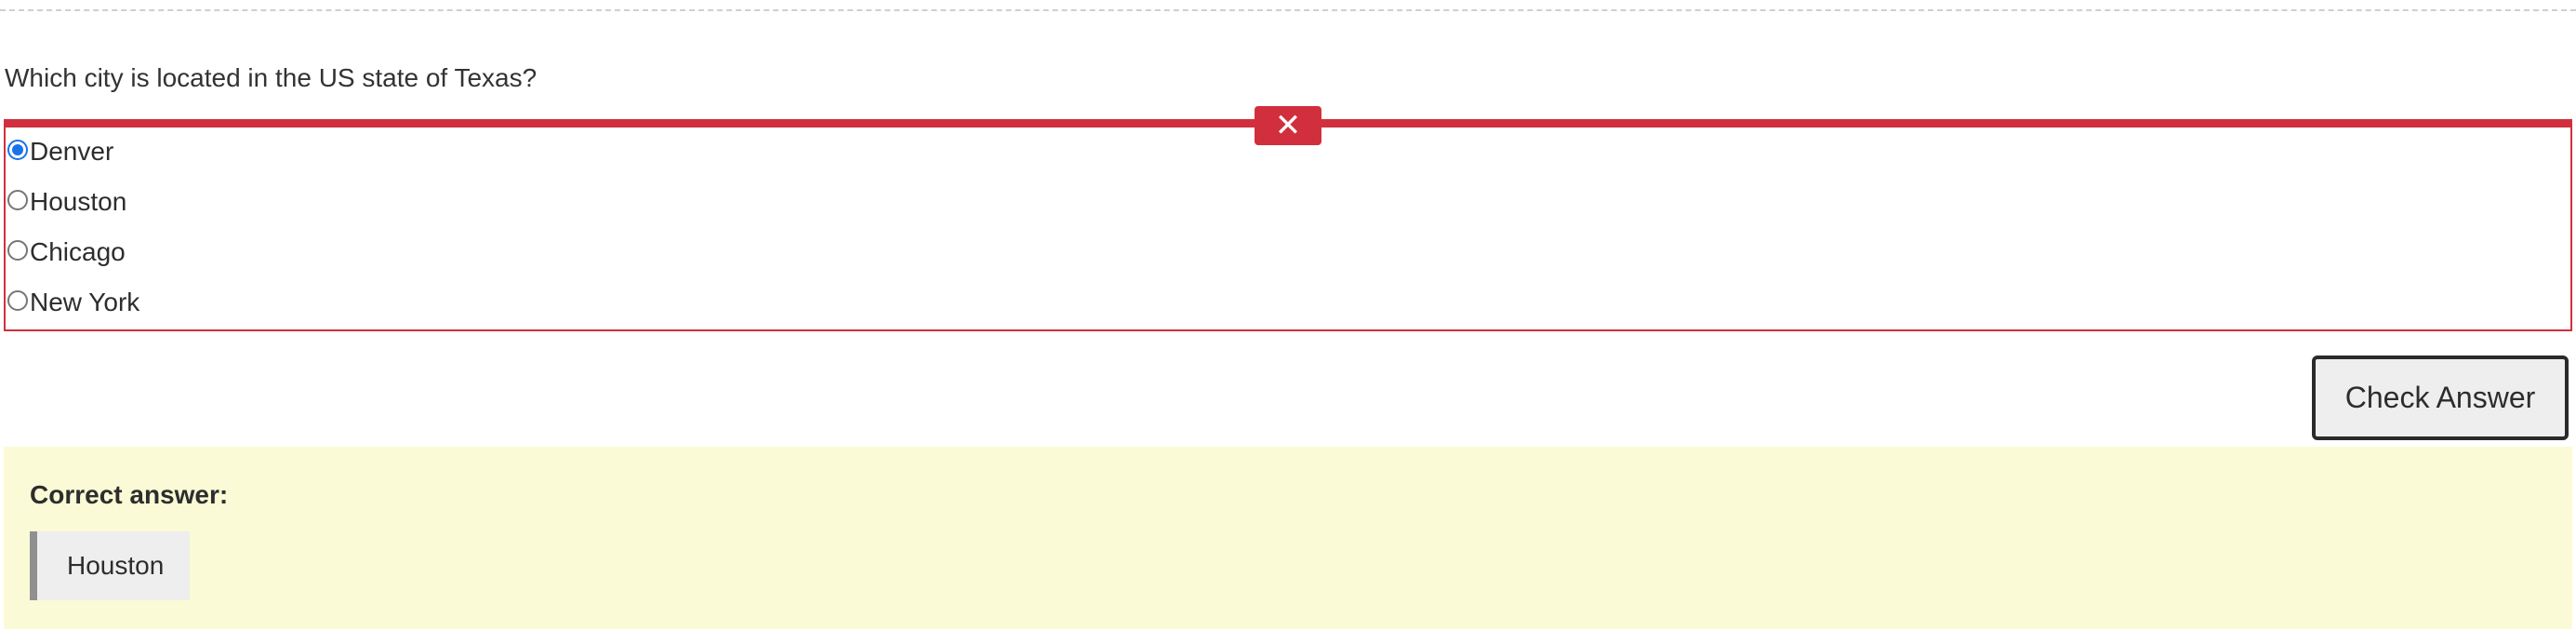 The height and width of the screenshot is (644, 2576). What do you see at coordinates (17, 200) in the screenshot?
I see `radio-houston` at bounding box center [17, 200].